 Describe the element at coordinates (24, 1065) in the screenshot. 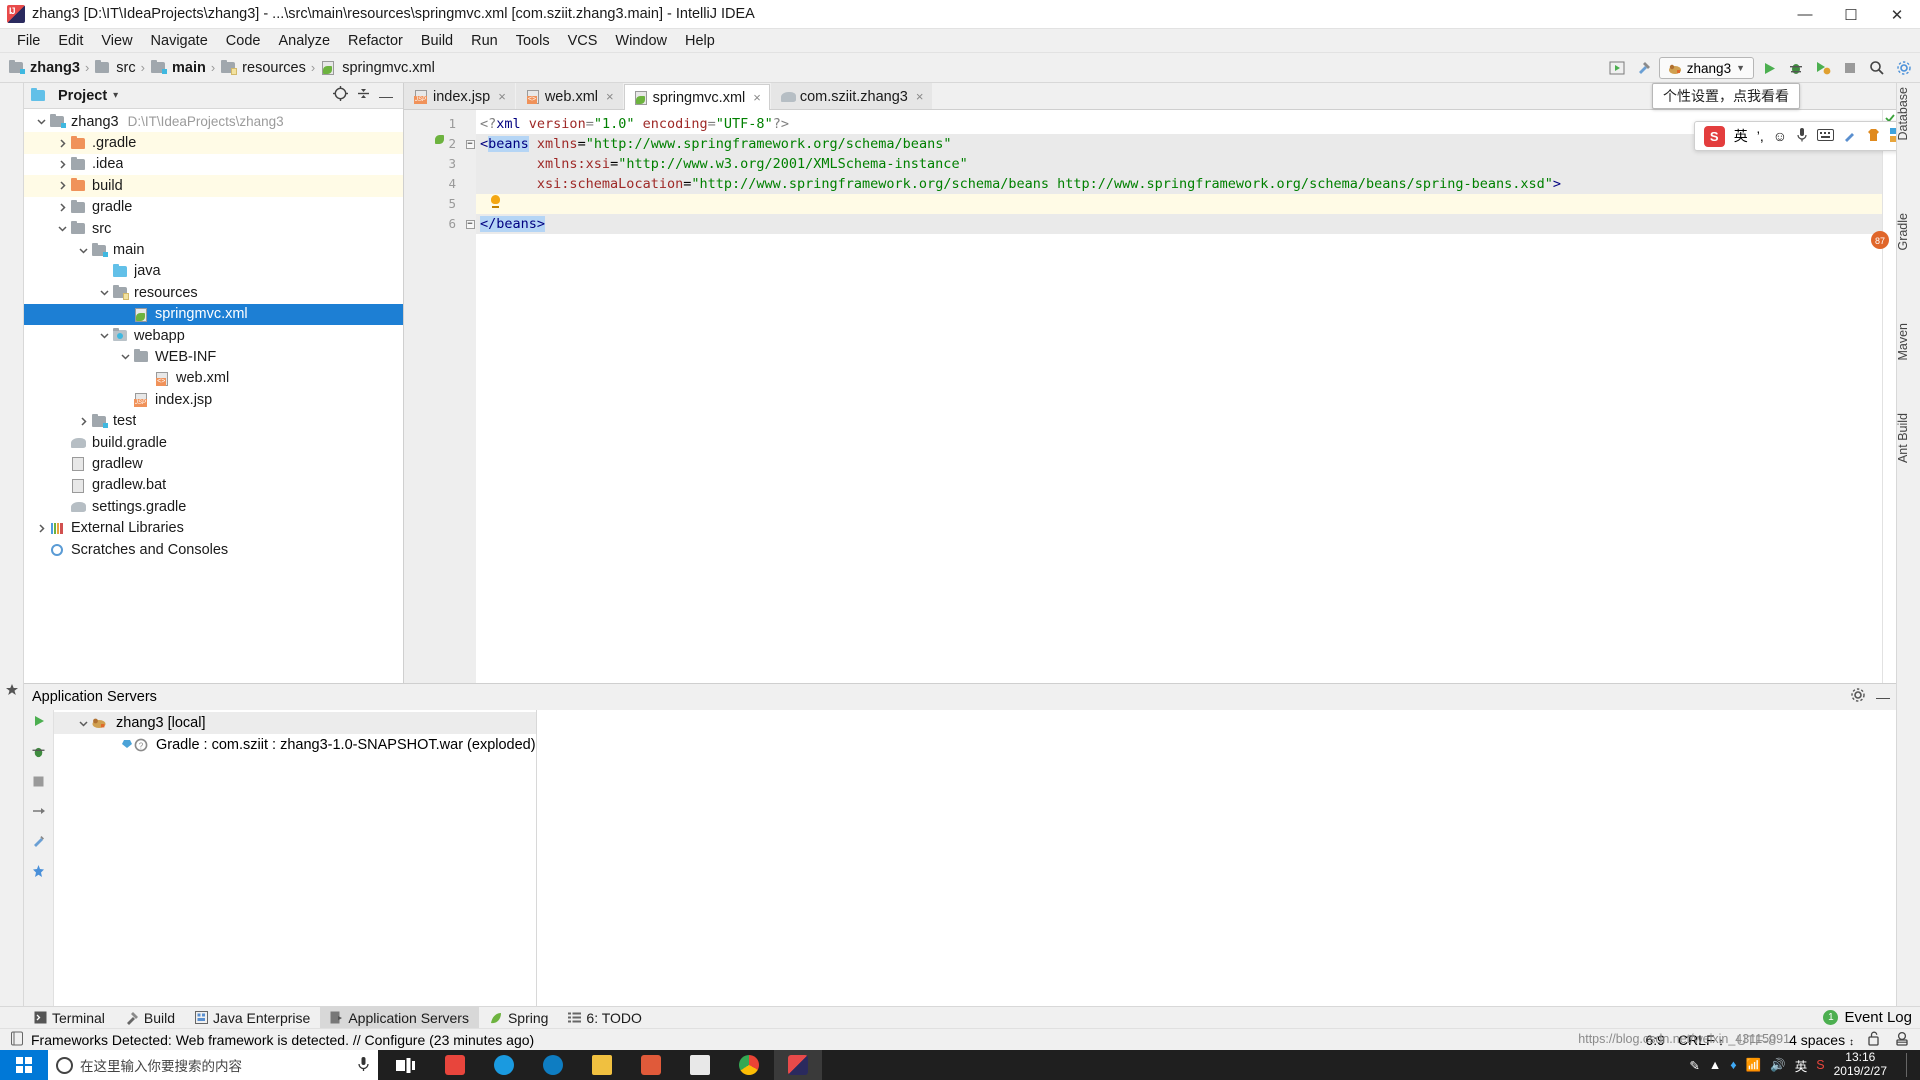

I see `start-button` at that location.